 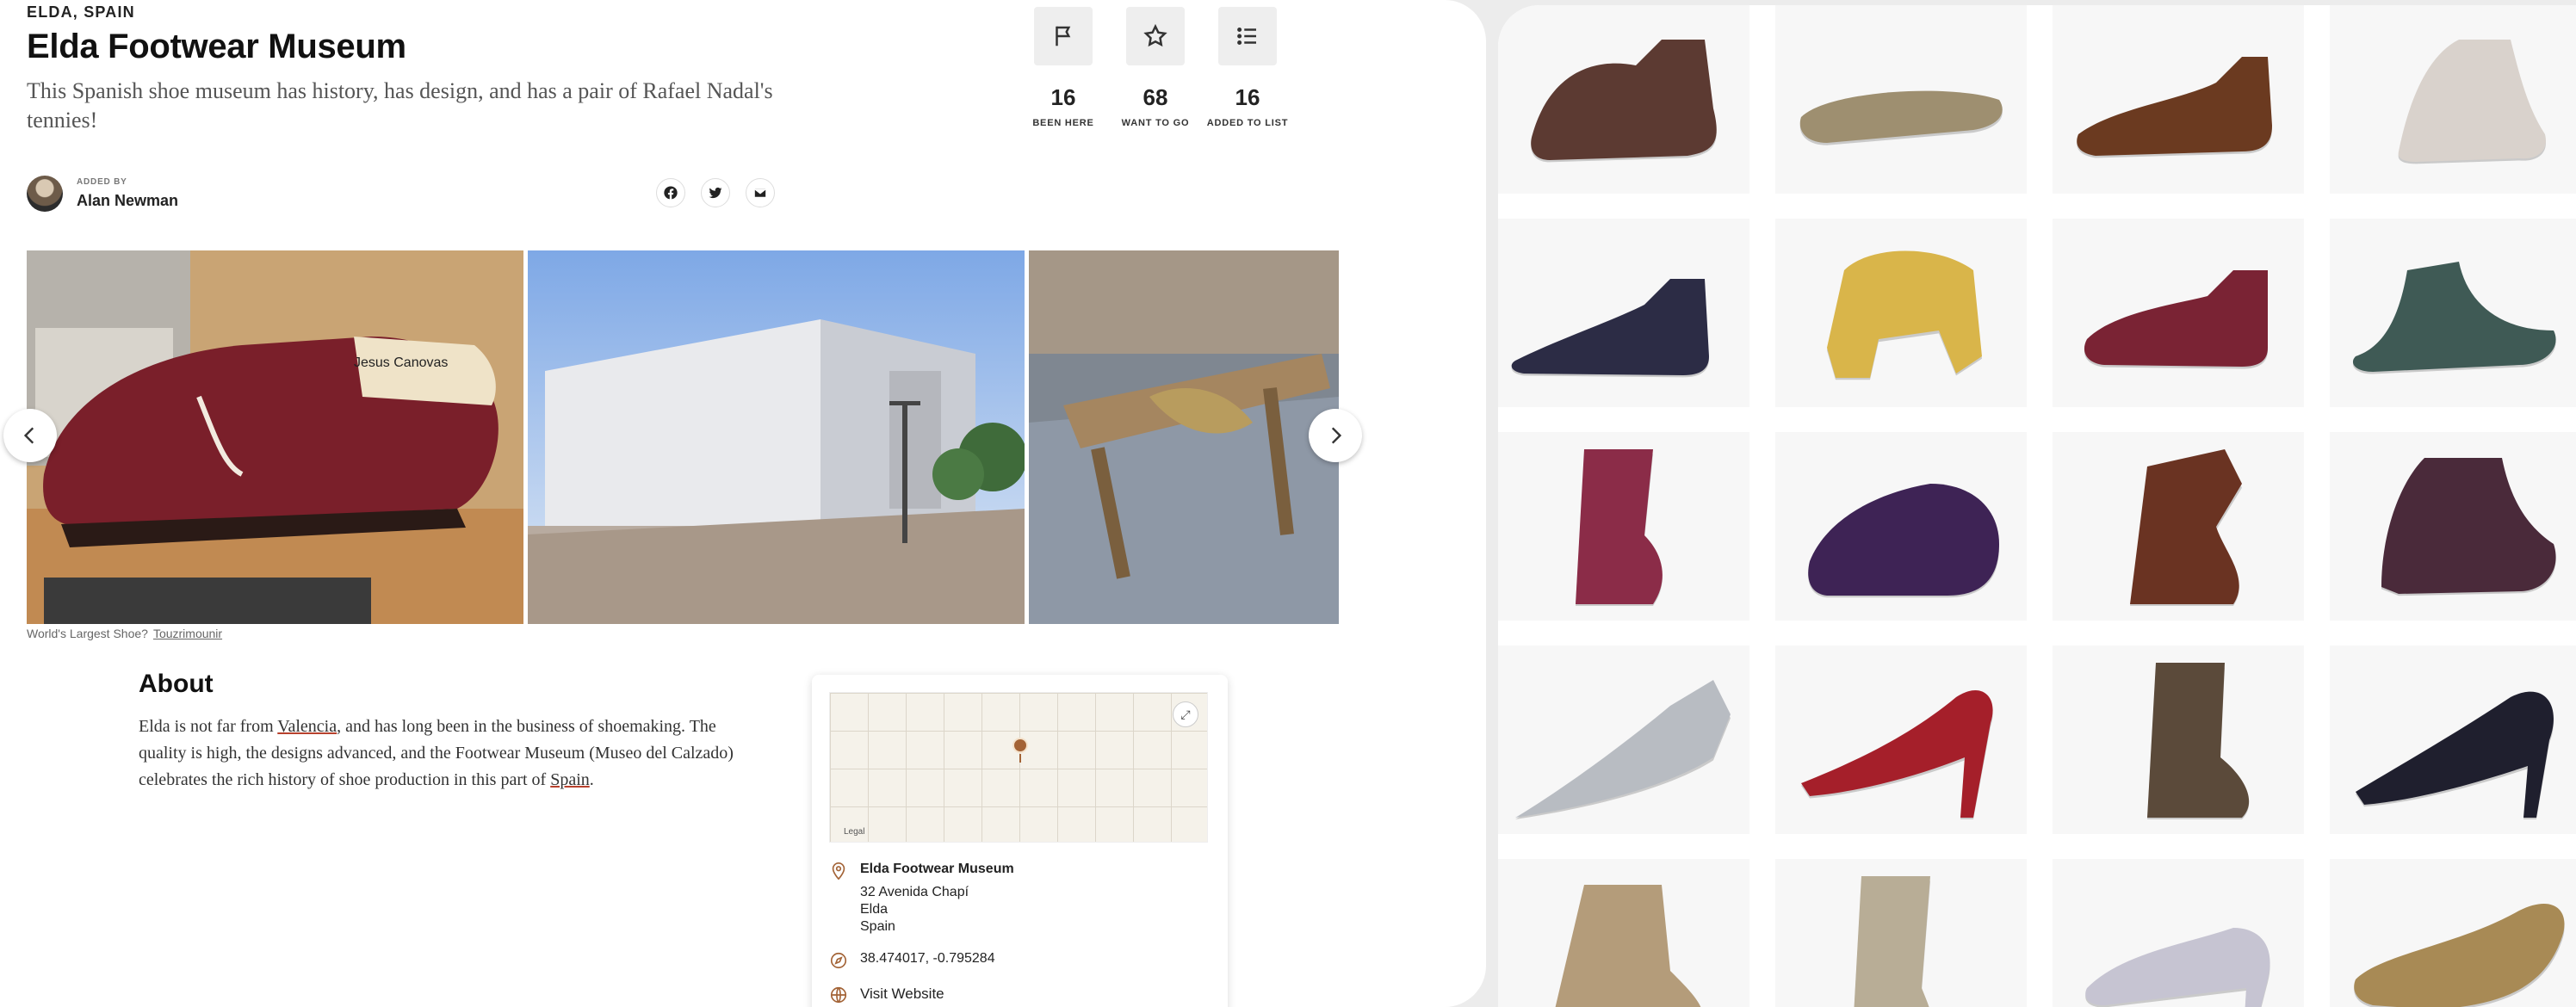 I want to click on visit-website-link: Visit Website, so click(x=902, y=994).